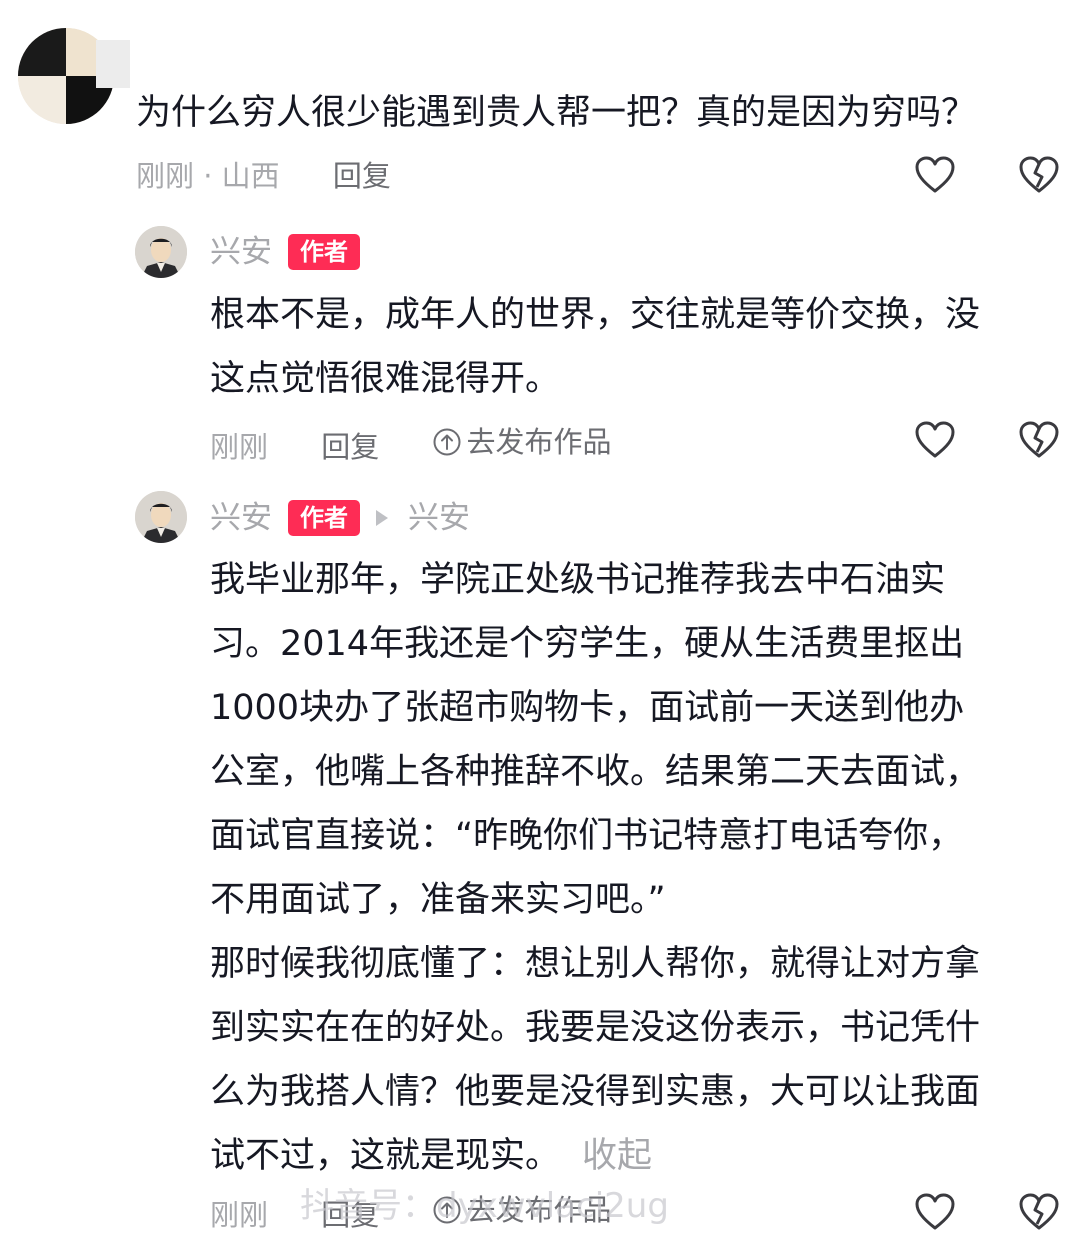 This screenshot has height=1235, width=1078. What do you see at coordinates (578, 580) in the screenshot?
I see `reply2-line: 我毕业那年，学院正处级书记推荐我去中石油实` at bounding box center [578, 580].